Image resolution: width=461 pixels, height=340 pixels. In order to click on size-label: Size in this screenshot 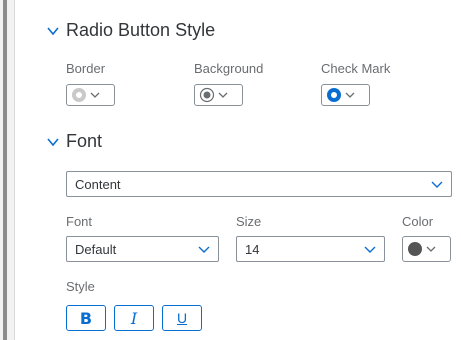, I will do `click(249, 221)`.